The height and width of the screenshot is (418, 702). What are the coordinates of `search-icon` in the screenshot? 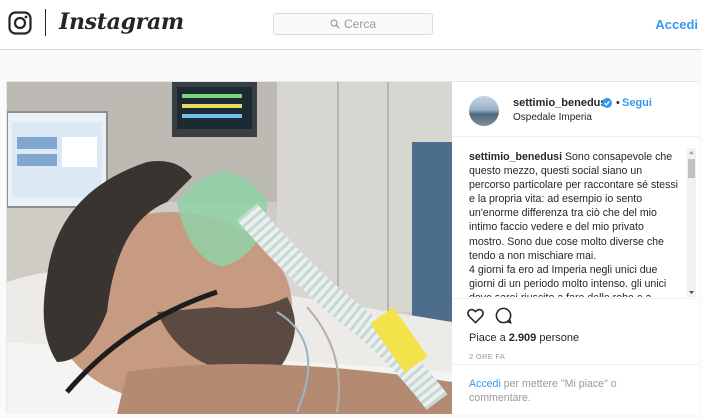 It's located at (335, 24).